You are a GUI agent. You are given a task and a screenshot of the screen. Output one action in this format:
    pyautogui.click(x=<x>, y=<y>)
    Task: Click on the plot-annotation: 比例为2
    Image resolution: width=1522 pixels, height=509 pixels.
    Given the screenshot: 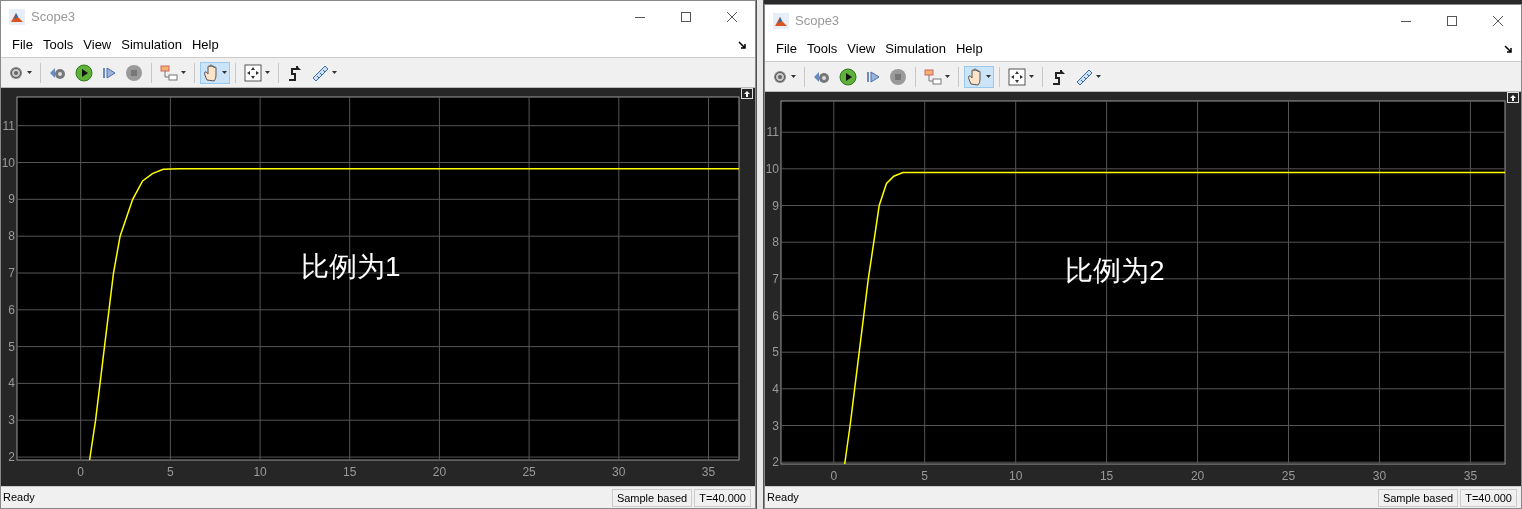 What is the action you would take?
    pyautogui.click(x=1115, y=271)
    